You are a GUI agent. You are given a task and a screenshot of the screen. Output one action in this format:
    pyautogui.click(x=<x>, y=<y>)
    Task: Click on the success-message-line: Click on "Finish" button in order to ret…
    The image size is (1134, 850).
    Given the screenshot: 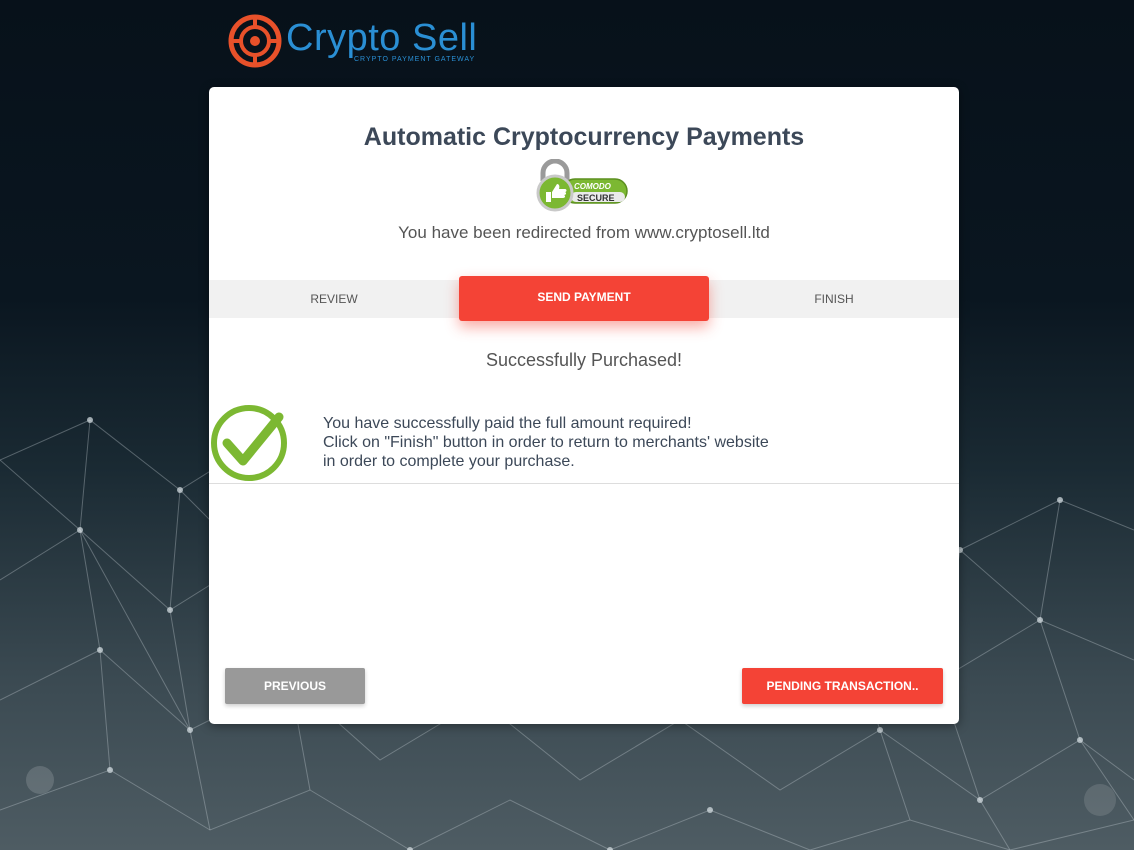 What is the action you would take?
    pyautogui.click(x=546, y=442)
    